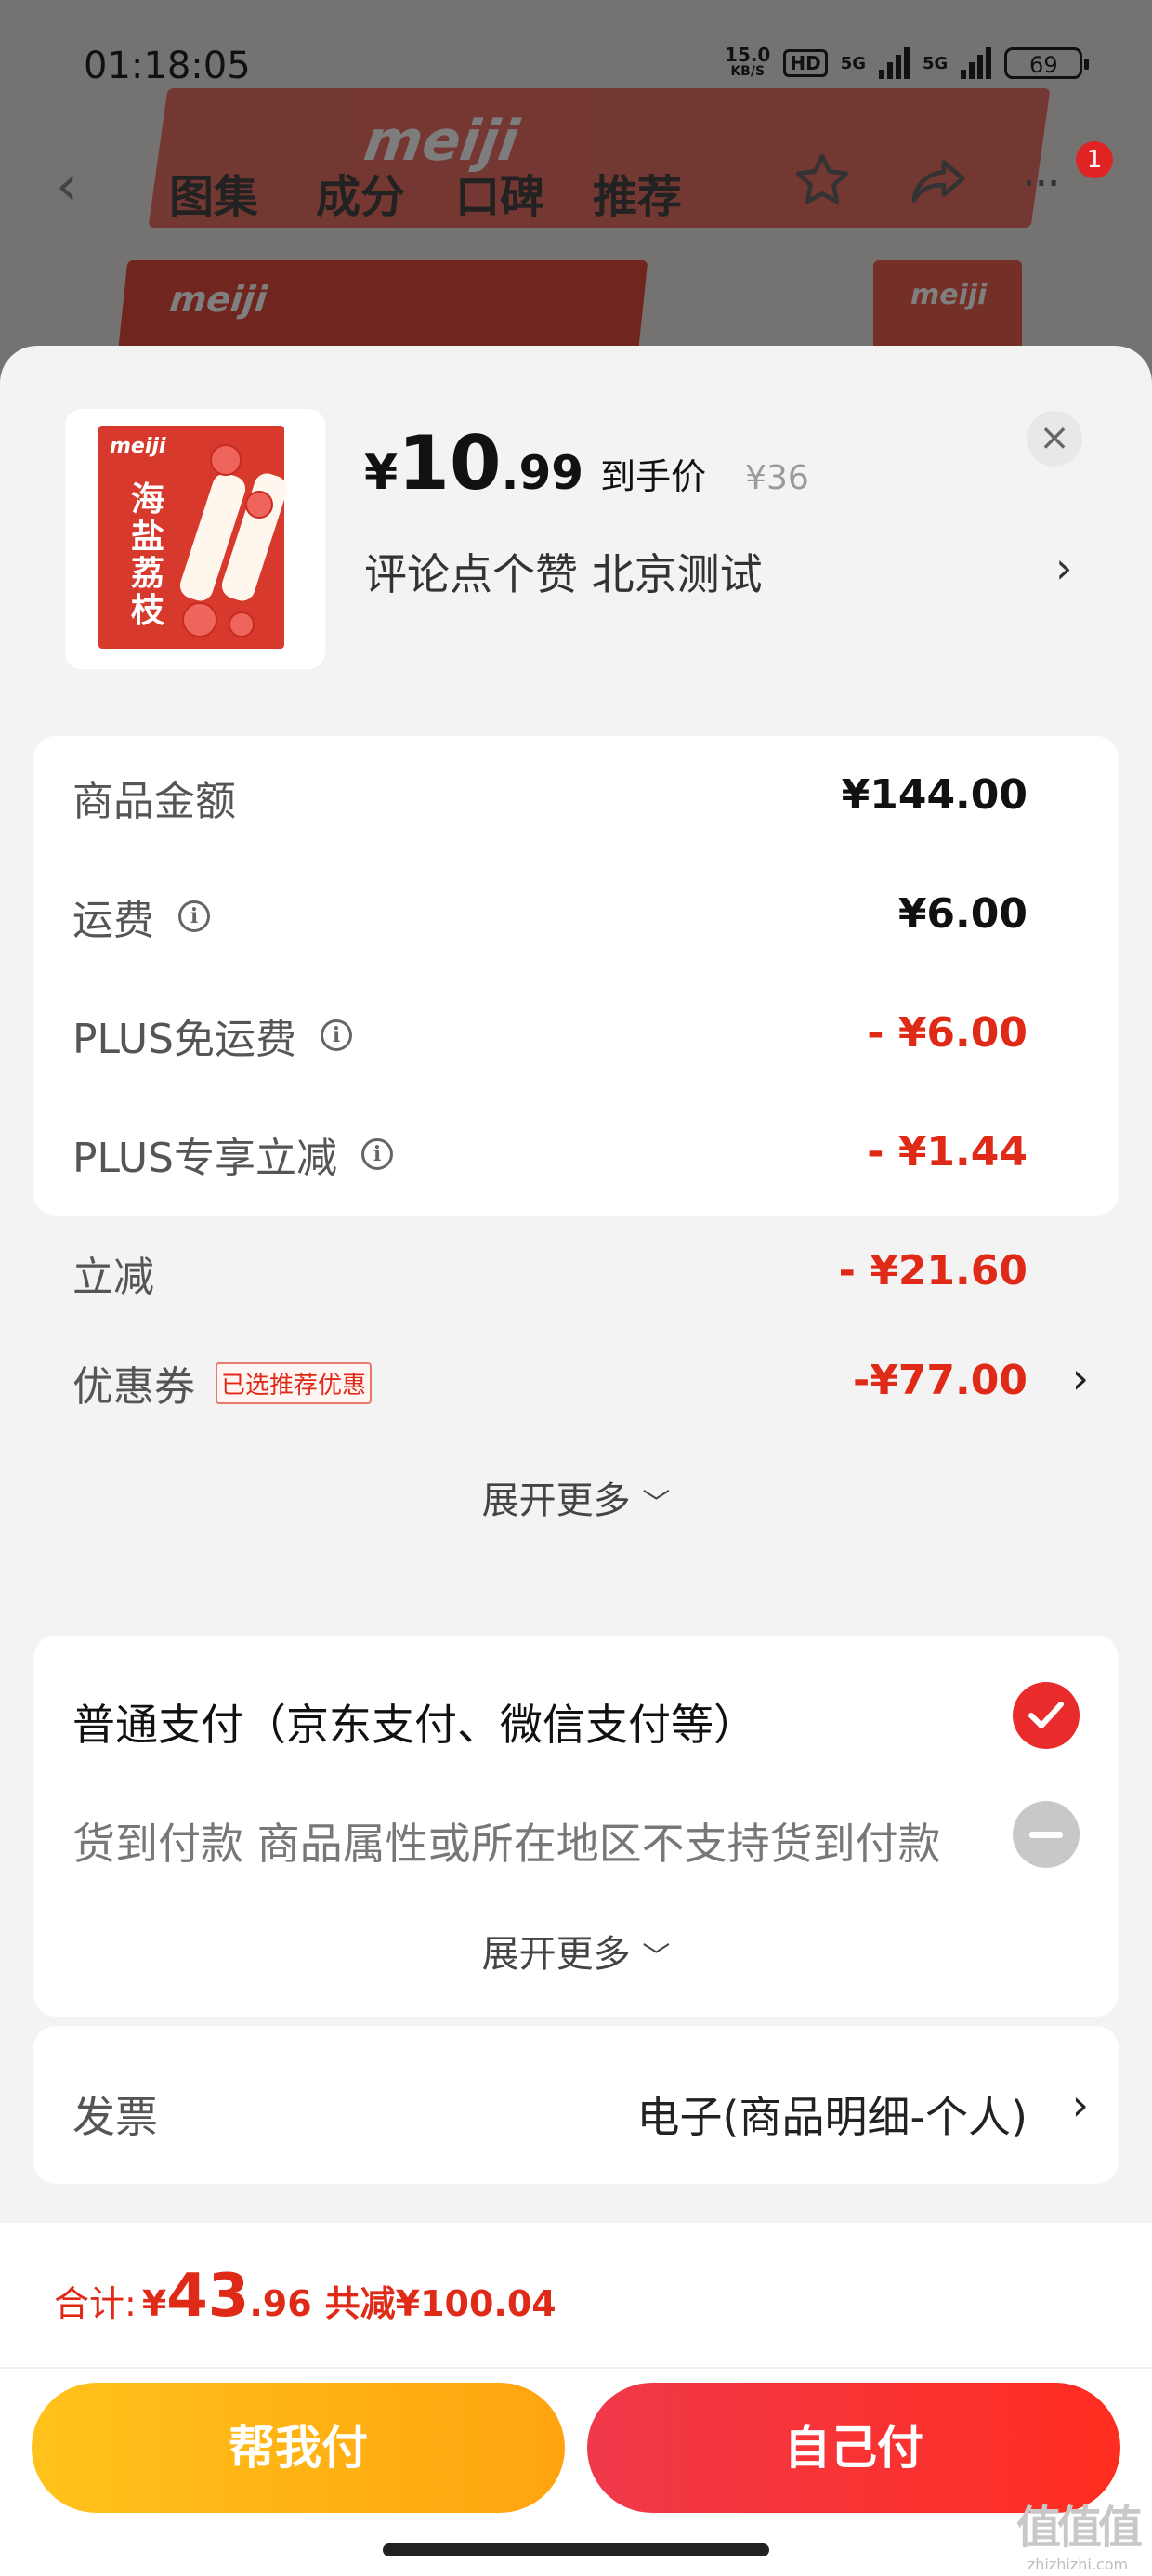 Image resolution: width=1152 pixels, height=2576 pixels. I want to click on total-integer: 43, so click(208, 2296).